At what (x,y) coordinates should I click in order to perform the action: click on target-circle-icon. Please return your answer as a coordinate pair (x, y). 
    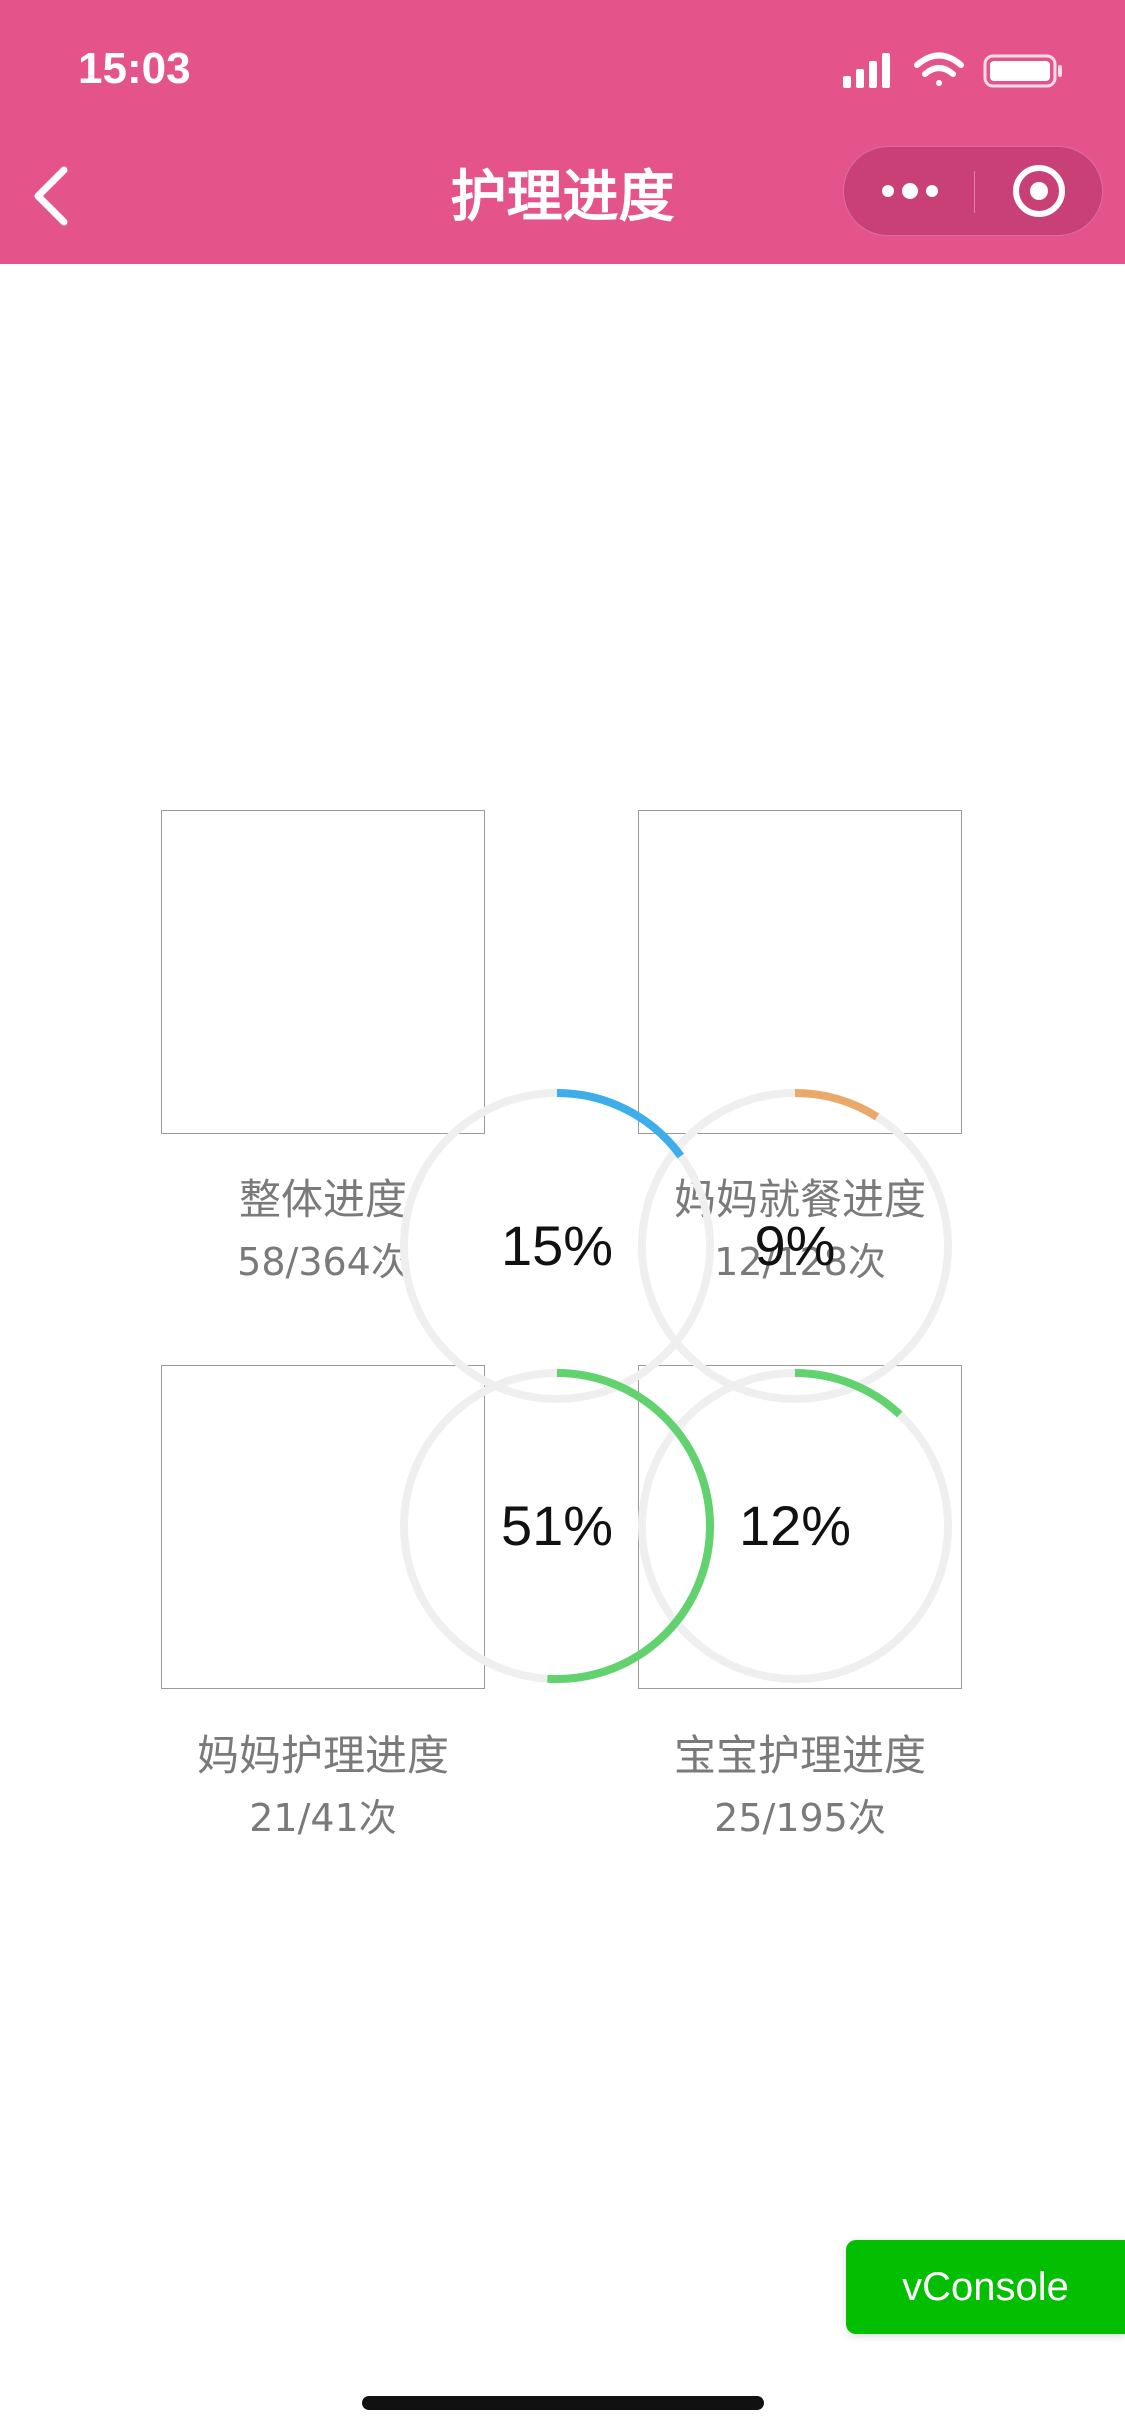
    Looking at the image, I should click on (1039, 191).